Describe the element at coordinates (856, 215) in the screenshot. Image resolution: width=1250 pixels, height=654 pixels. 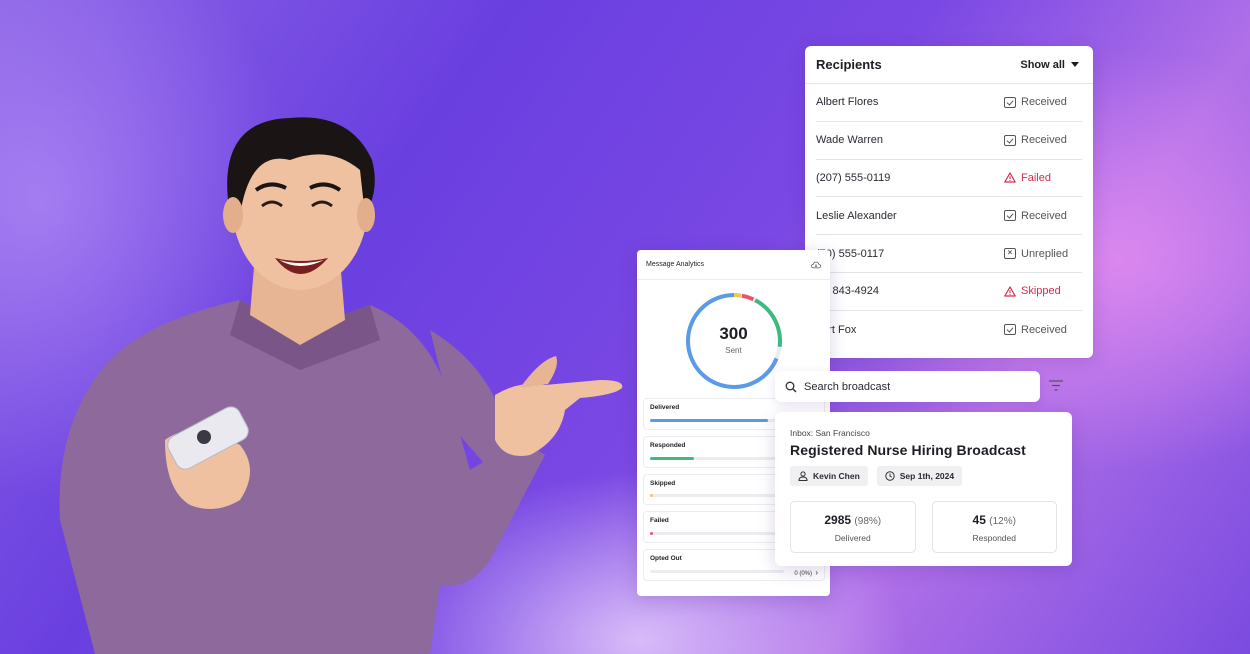
I see `recipient-name: Leslie Alexander` at that location.